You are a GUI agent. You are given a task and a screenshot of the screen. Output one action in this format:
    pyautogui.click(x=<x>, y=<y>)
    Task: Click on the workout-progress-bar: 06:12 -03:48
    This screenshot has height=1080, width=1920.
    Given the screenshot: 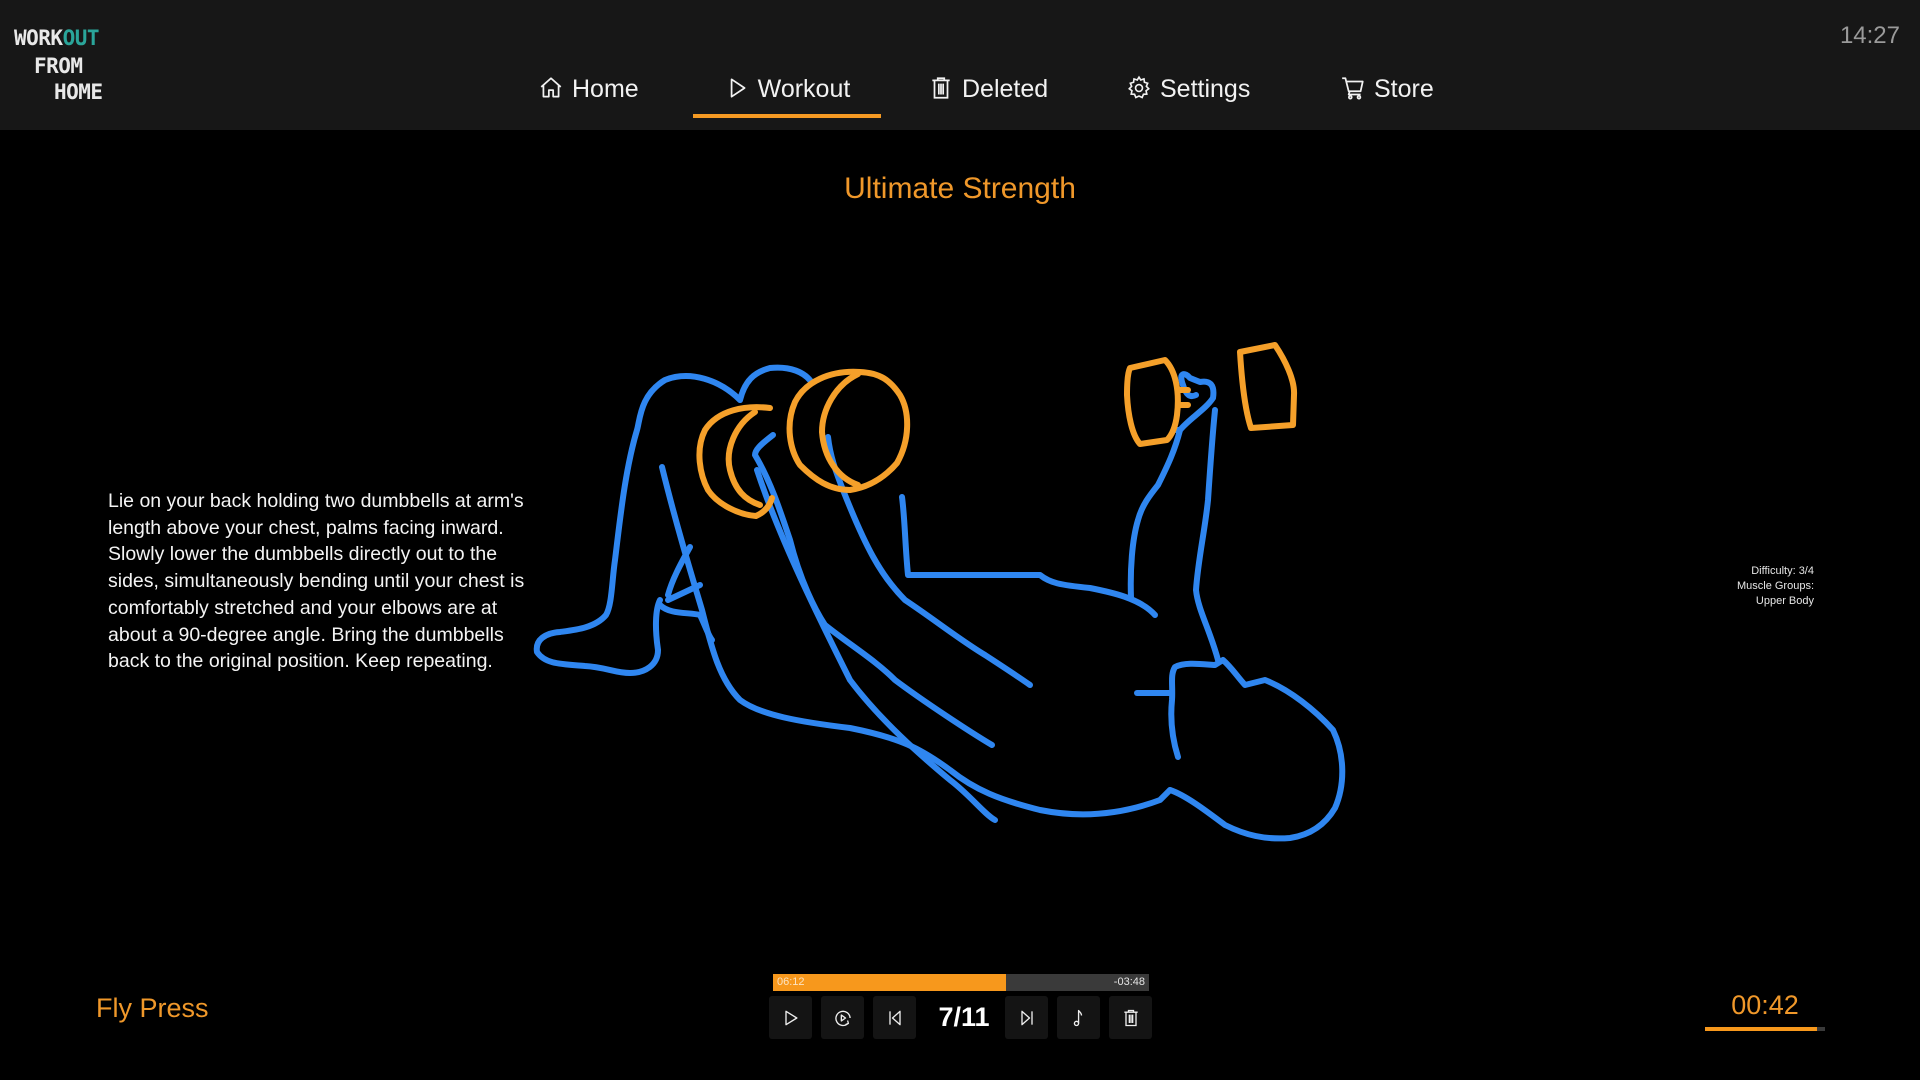 What is the action you would take?
    pyautogui.click(x=961, y=982)
    